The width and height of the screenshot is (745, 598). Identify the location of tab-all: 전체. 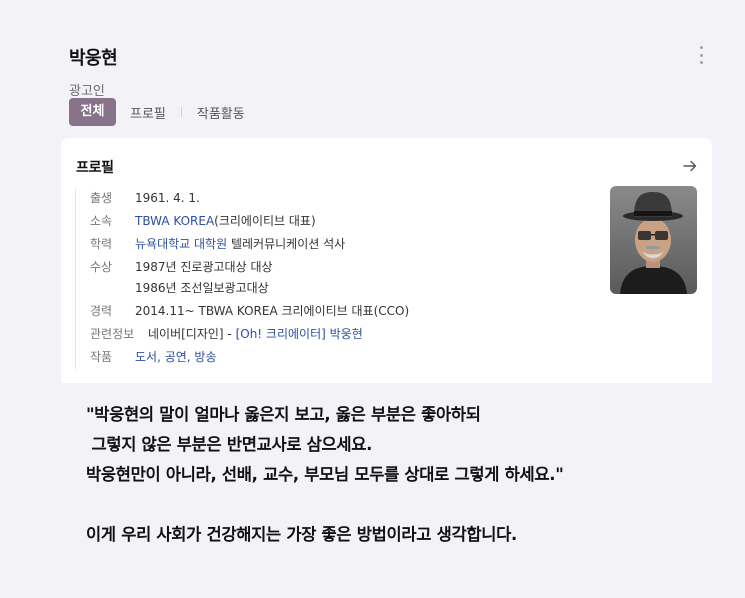
(92, 112).